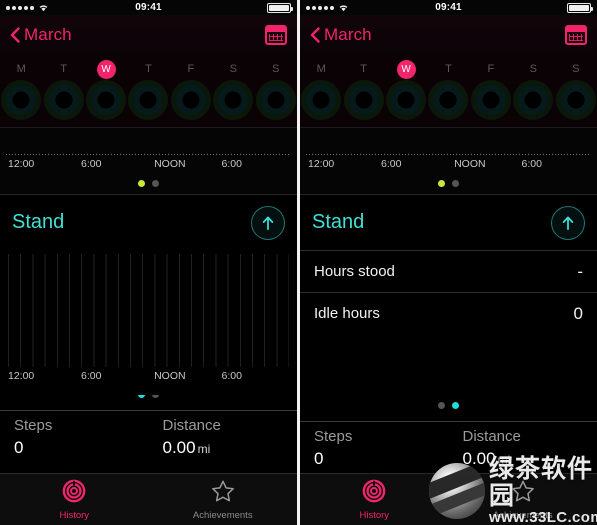  I want to click on detail-row: Idle hours 0, so click(448, 313).